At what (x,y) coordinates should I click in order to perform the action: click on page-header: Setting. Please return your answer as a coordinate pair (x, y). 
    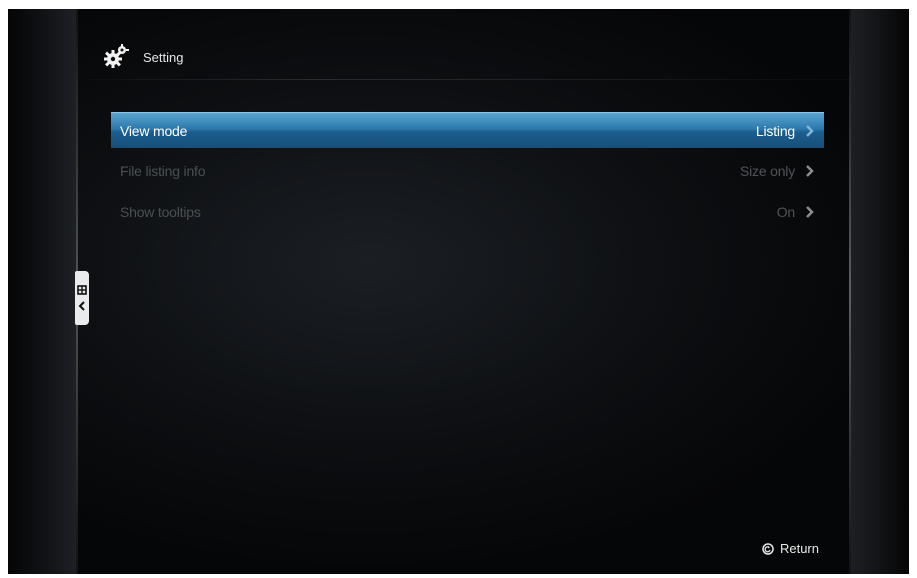
    Looking at the image, I should click on (143, 57).